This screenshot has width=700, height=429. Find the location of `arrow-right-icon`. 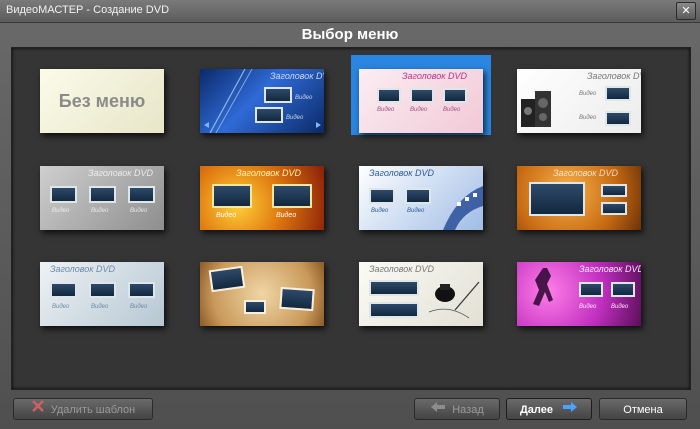

arrow-right-icon is located at coordinates (570, 410).